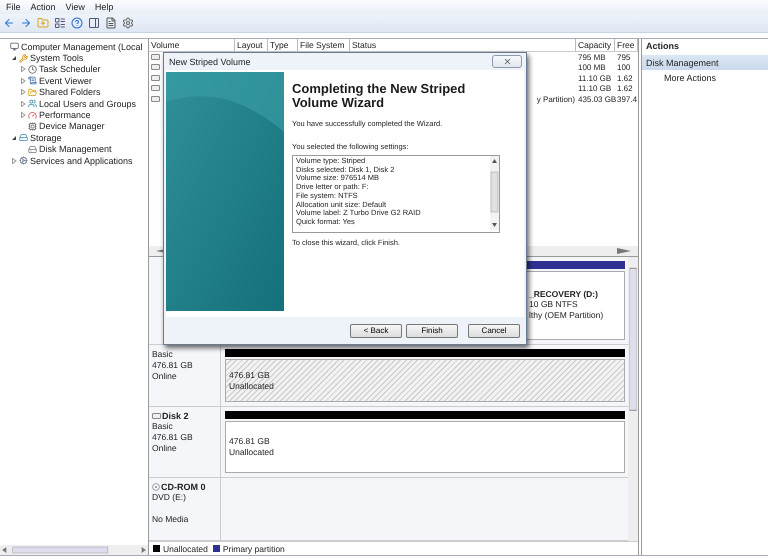 This screenshot has height=559, width=768. Describe the element at coordinates (169, 497) in the screenshot. I see `disk-info: DVD (E:)` at that location.